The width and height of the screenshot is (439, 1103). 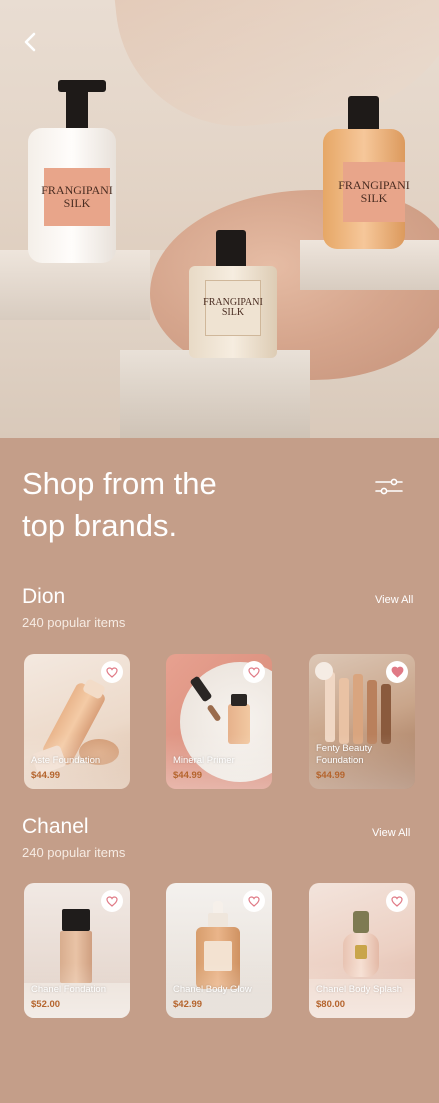 I want to click on hero-bottle-lotion: FRANGIPANI SILK, so click(x=73, y=172).